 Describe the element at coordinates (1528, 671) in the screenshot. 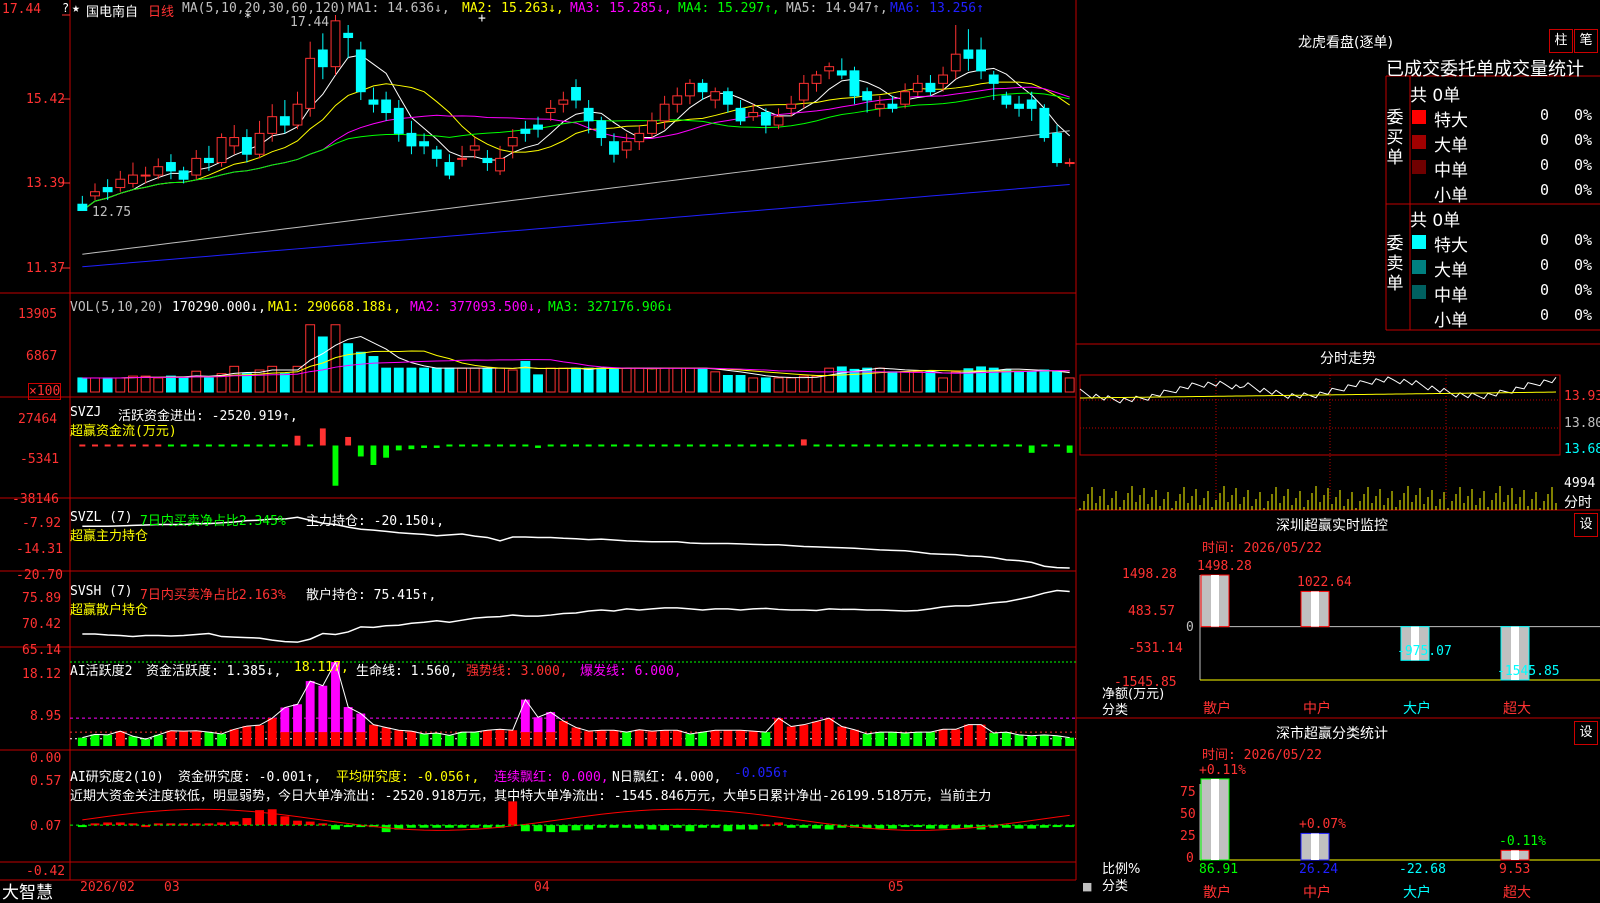

I see `sz-bar-value: -1545.85` at that location.